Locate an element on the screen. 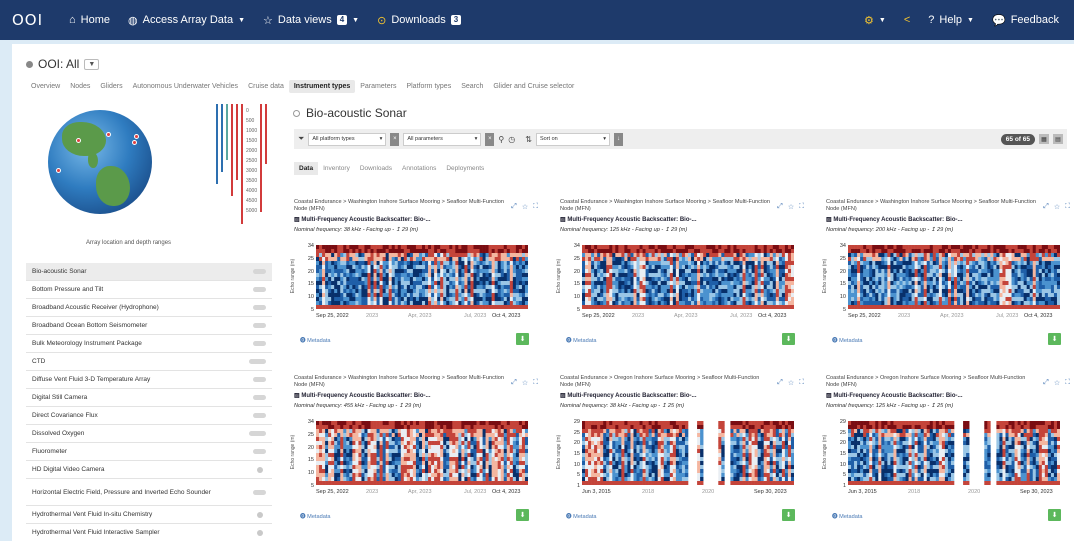  instrument-list-item: Bio-acoustic Sonar is located at coordinates (149, 272).